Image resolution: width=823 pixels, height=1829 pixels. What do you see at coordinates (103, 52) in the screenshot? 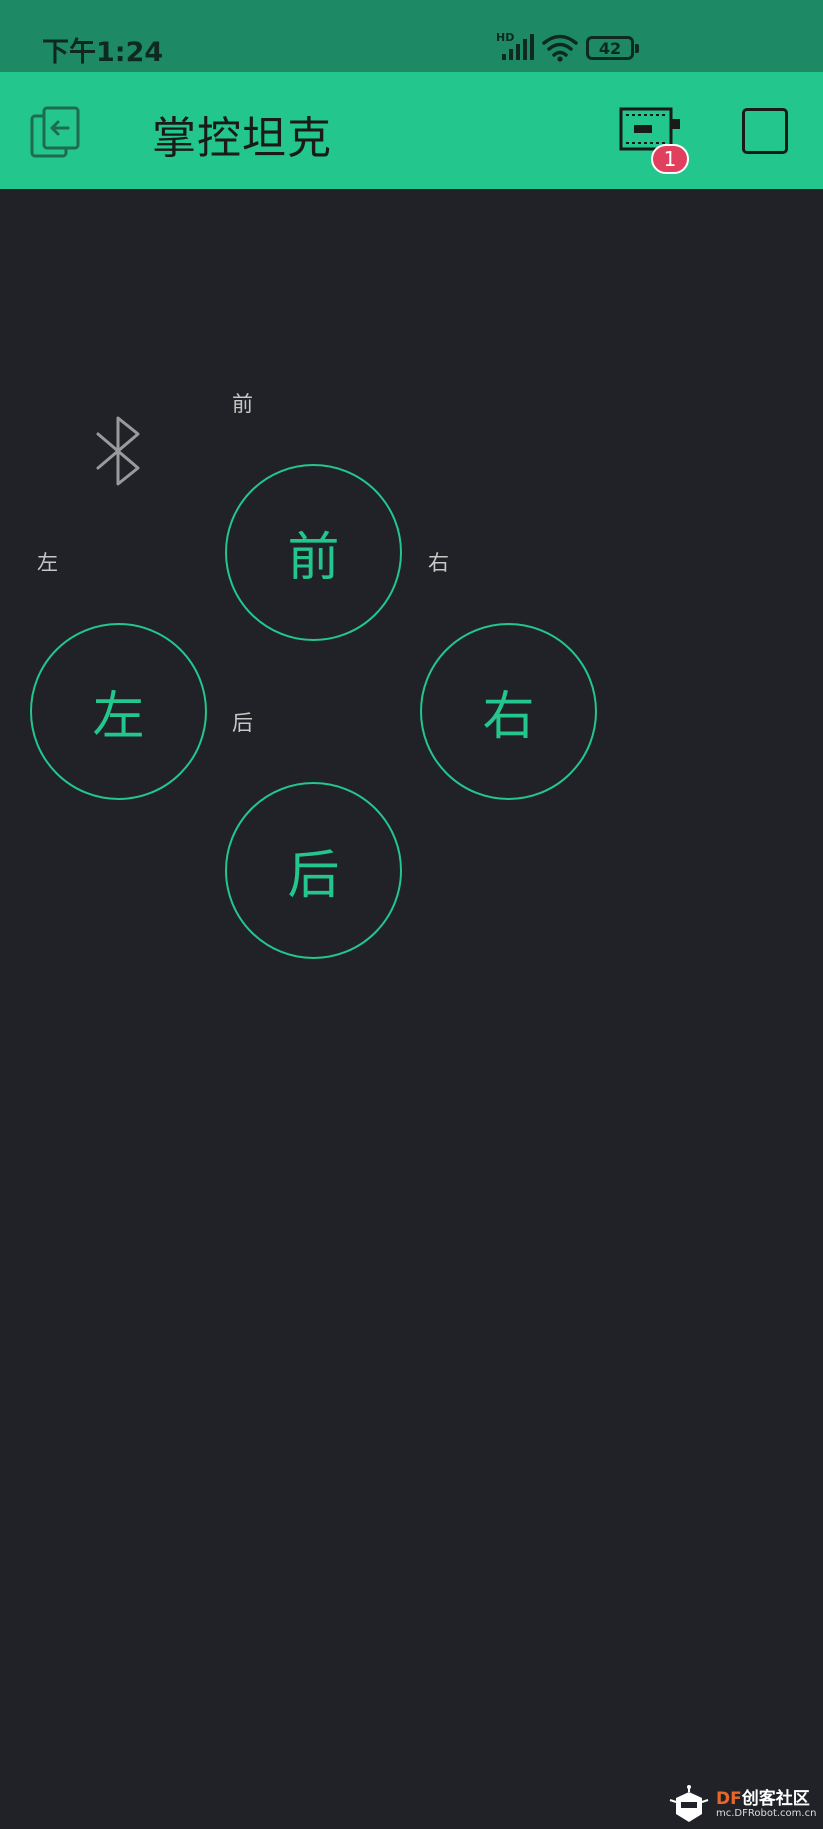
I see `status-time: 下午1:24` at bounding box center [103, 52].